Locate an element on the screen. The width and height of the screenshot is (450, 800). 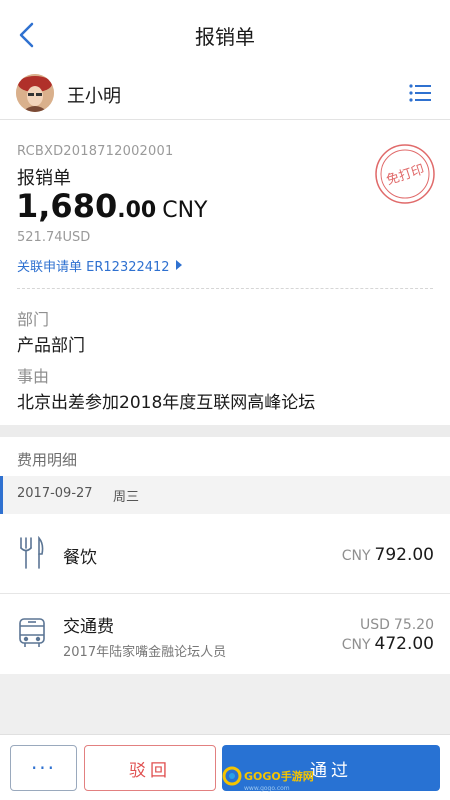
amount-integer: 1,680 is located at coordinates (67, 206).